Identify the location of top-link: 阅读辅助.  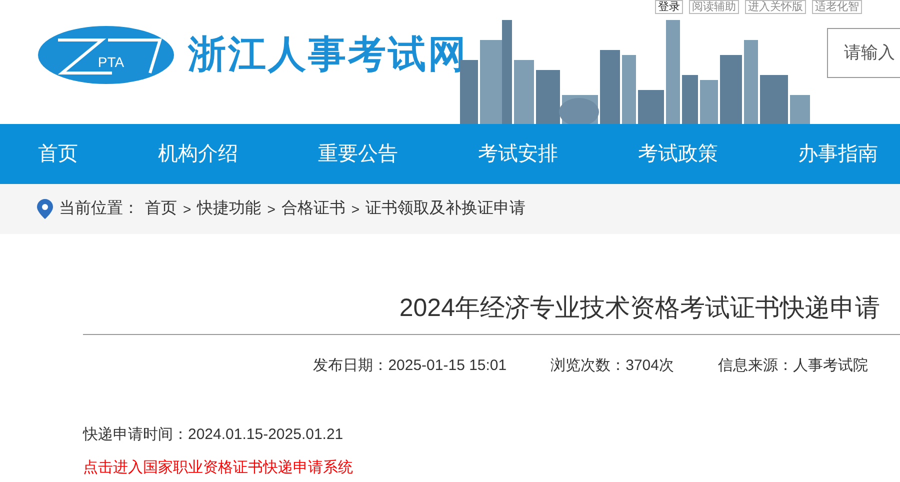
(714, 7).